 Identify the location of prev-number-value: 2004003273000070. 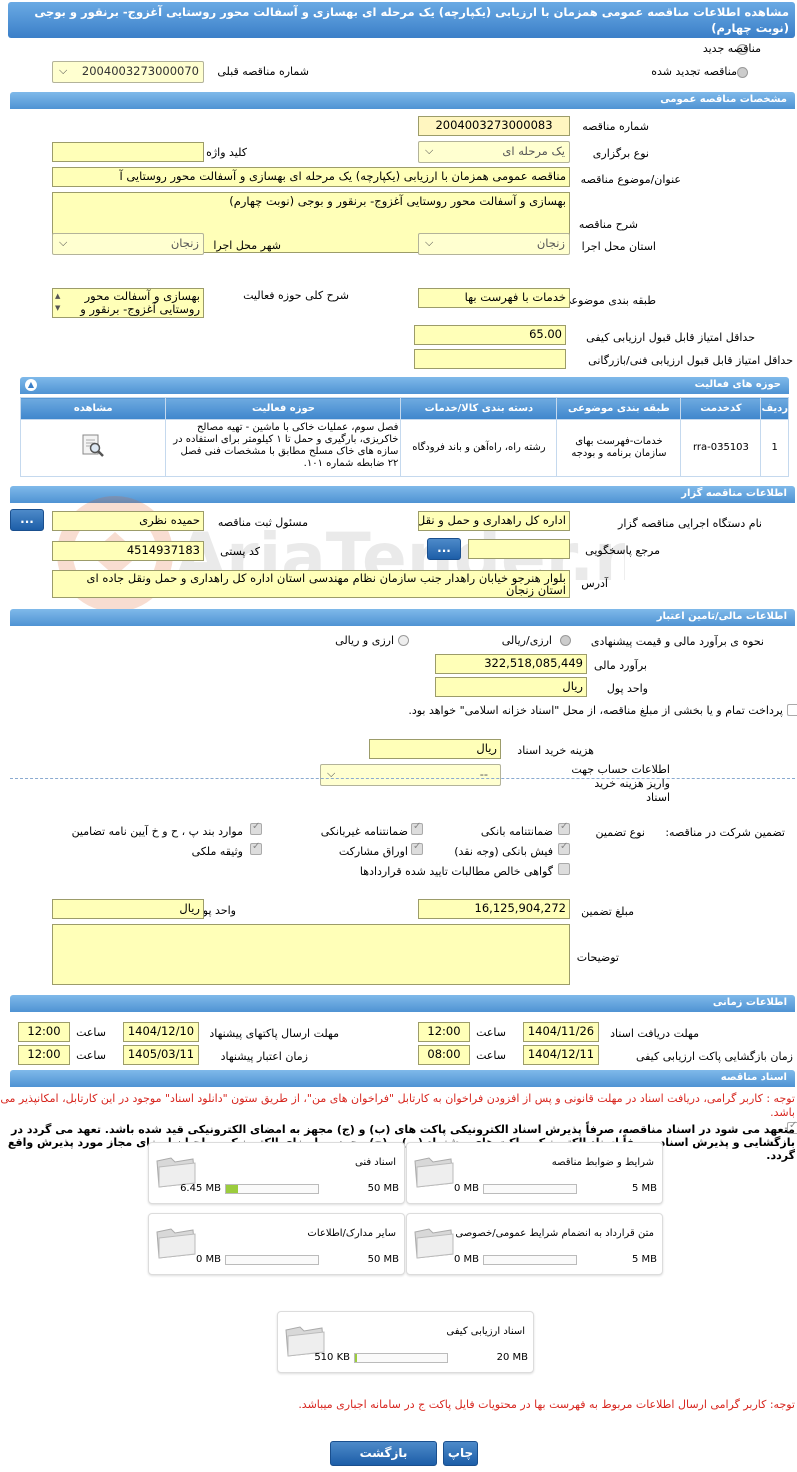
(140, 71).